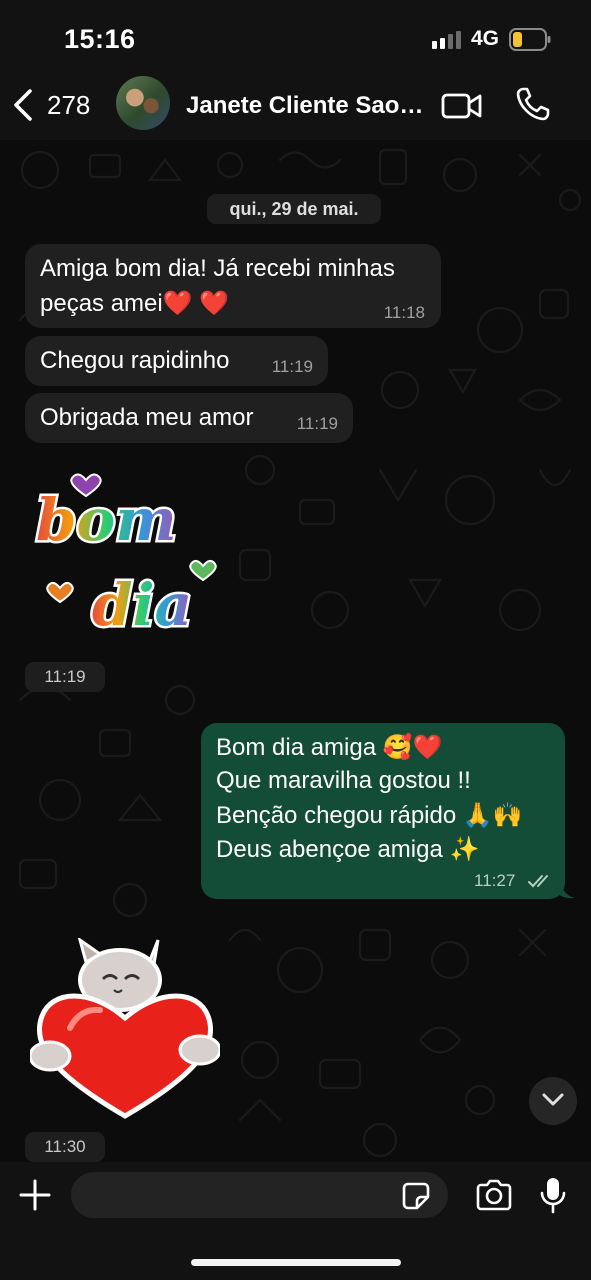  I want to click on message-text-line: peças amei❤️ ❤️, so click(135, 303).